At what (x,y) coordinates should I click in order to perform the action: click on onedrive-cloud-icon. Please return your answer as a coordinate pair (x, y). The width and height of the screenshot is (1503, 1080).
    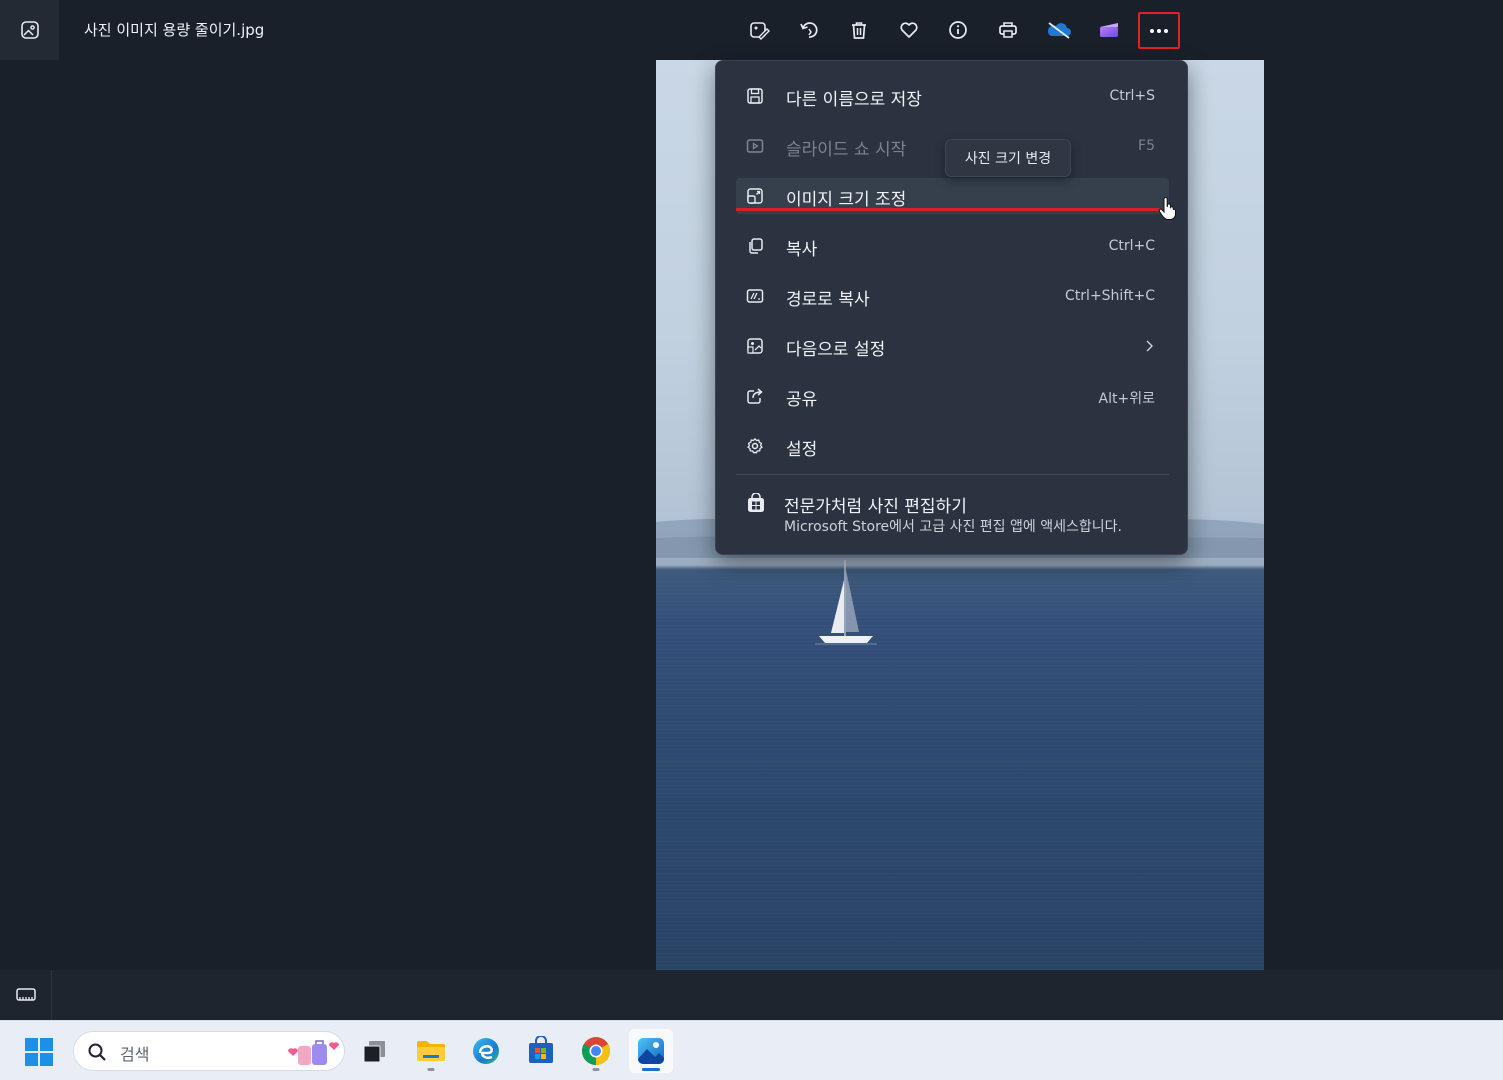
    Looking at the image, I should click on (1059, 30).